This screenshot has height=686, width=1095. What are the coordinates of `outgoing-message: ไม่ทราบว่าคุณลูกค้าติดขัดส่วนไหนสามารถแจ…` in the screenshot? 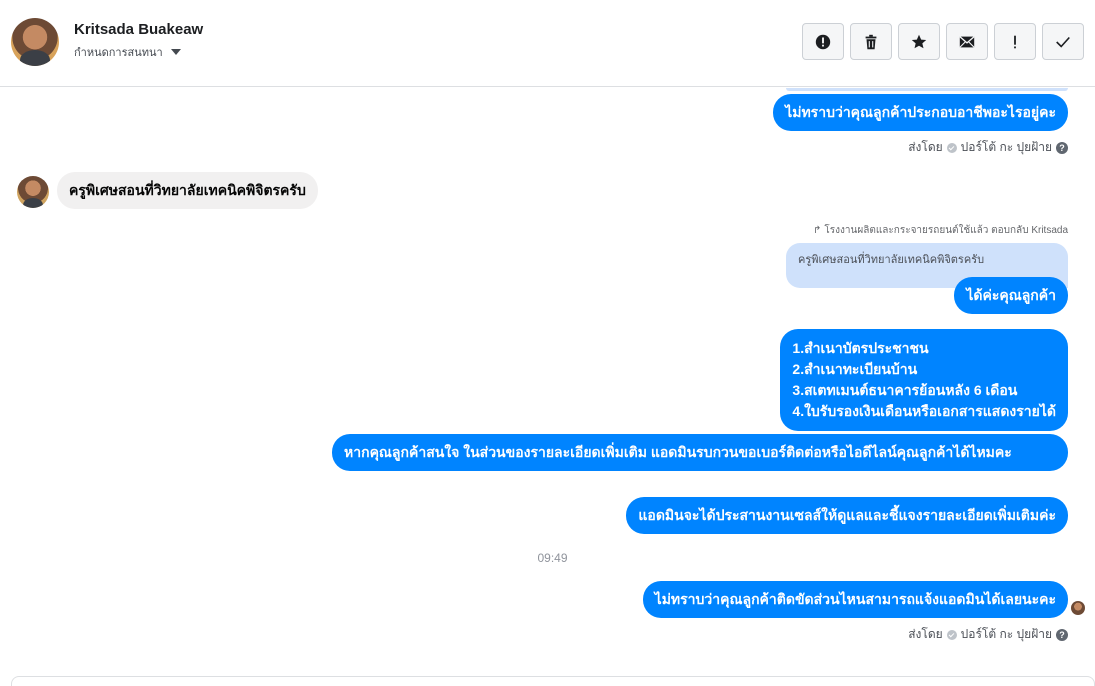 It's located at (855, 599).